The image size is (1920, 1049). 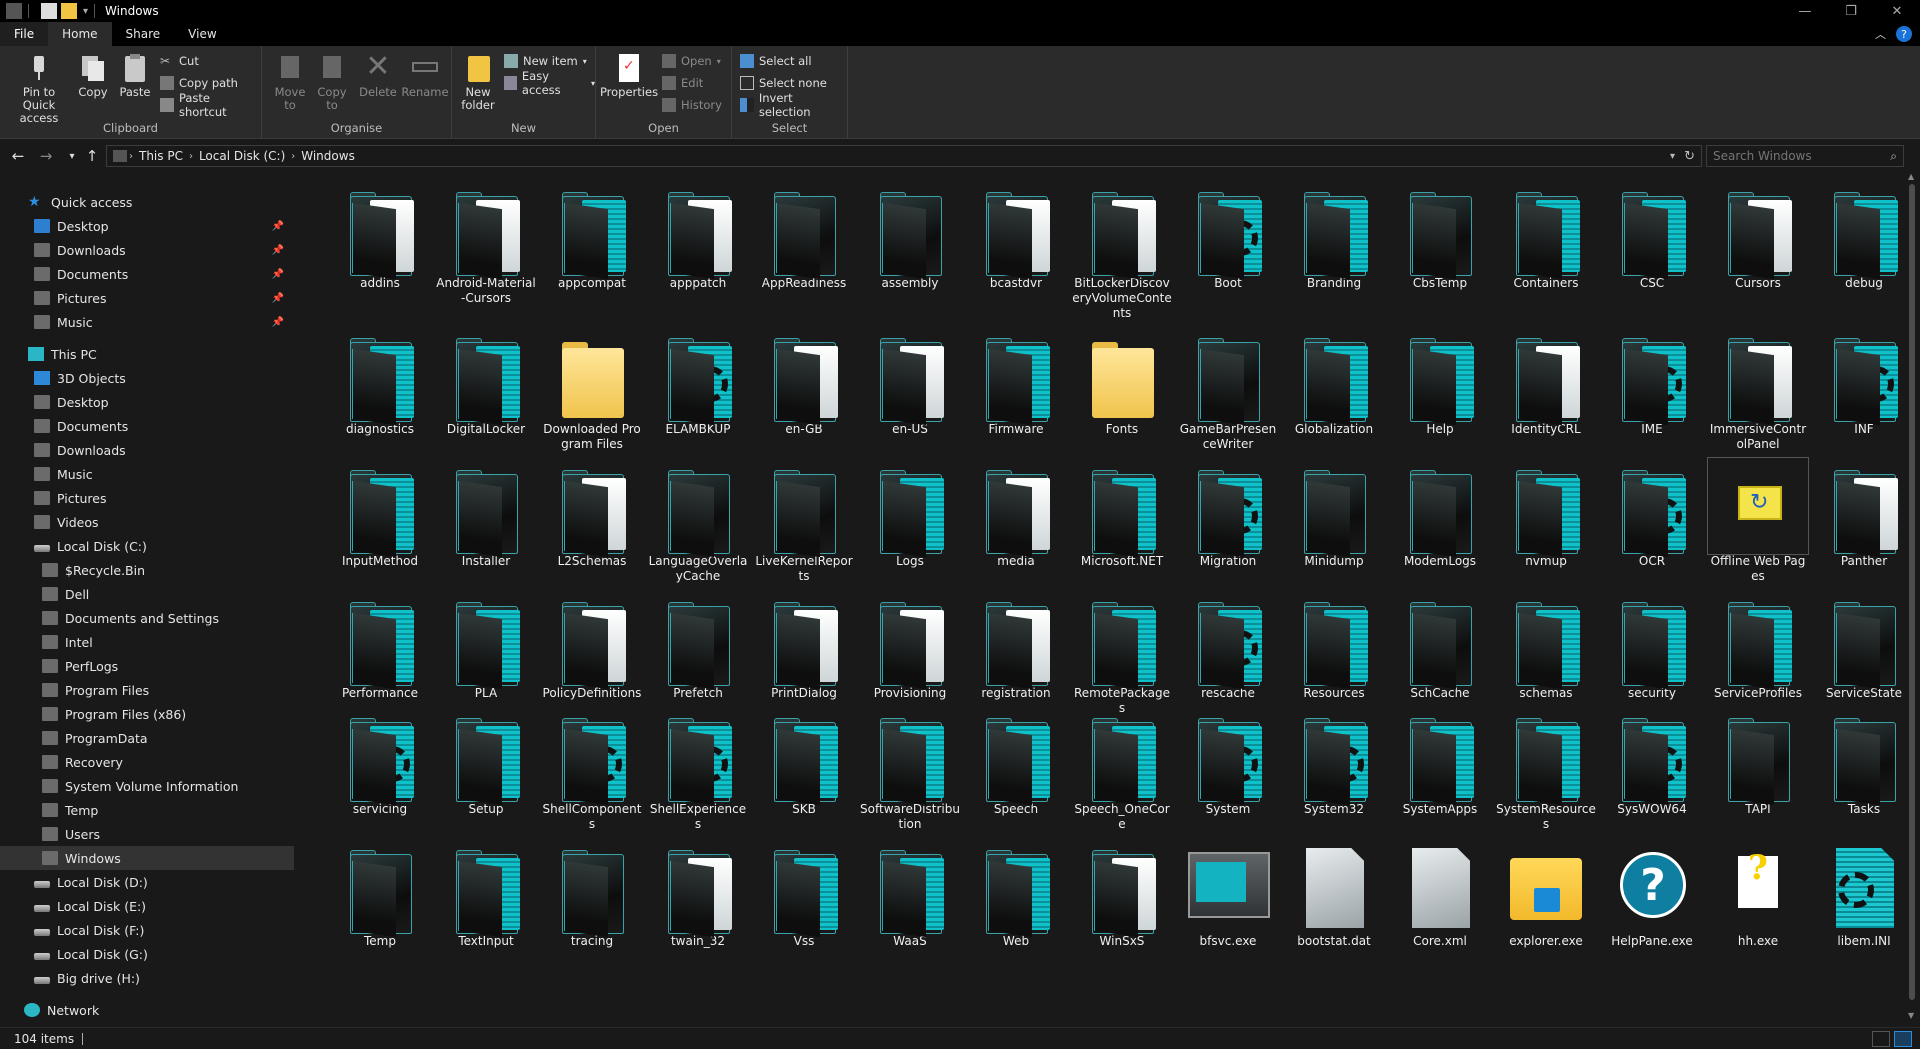 What do you see at coordinates (147, 906) in the screenshot?
I see `sidebar-item-local-disk-e: Local Disk (E:)` at bounding box center [147, 906].